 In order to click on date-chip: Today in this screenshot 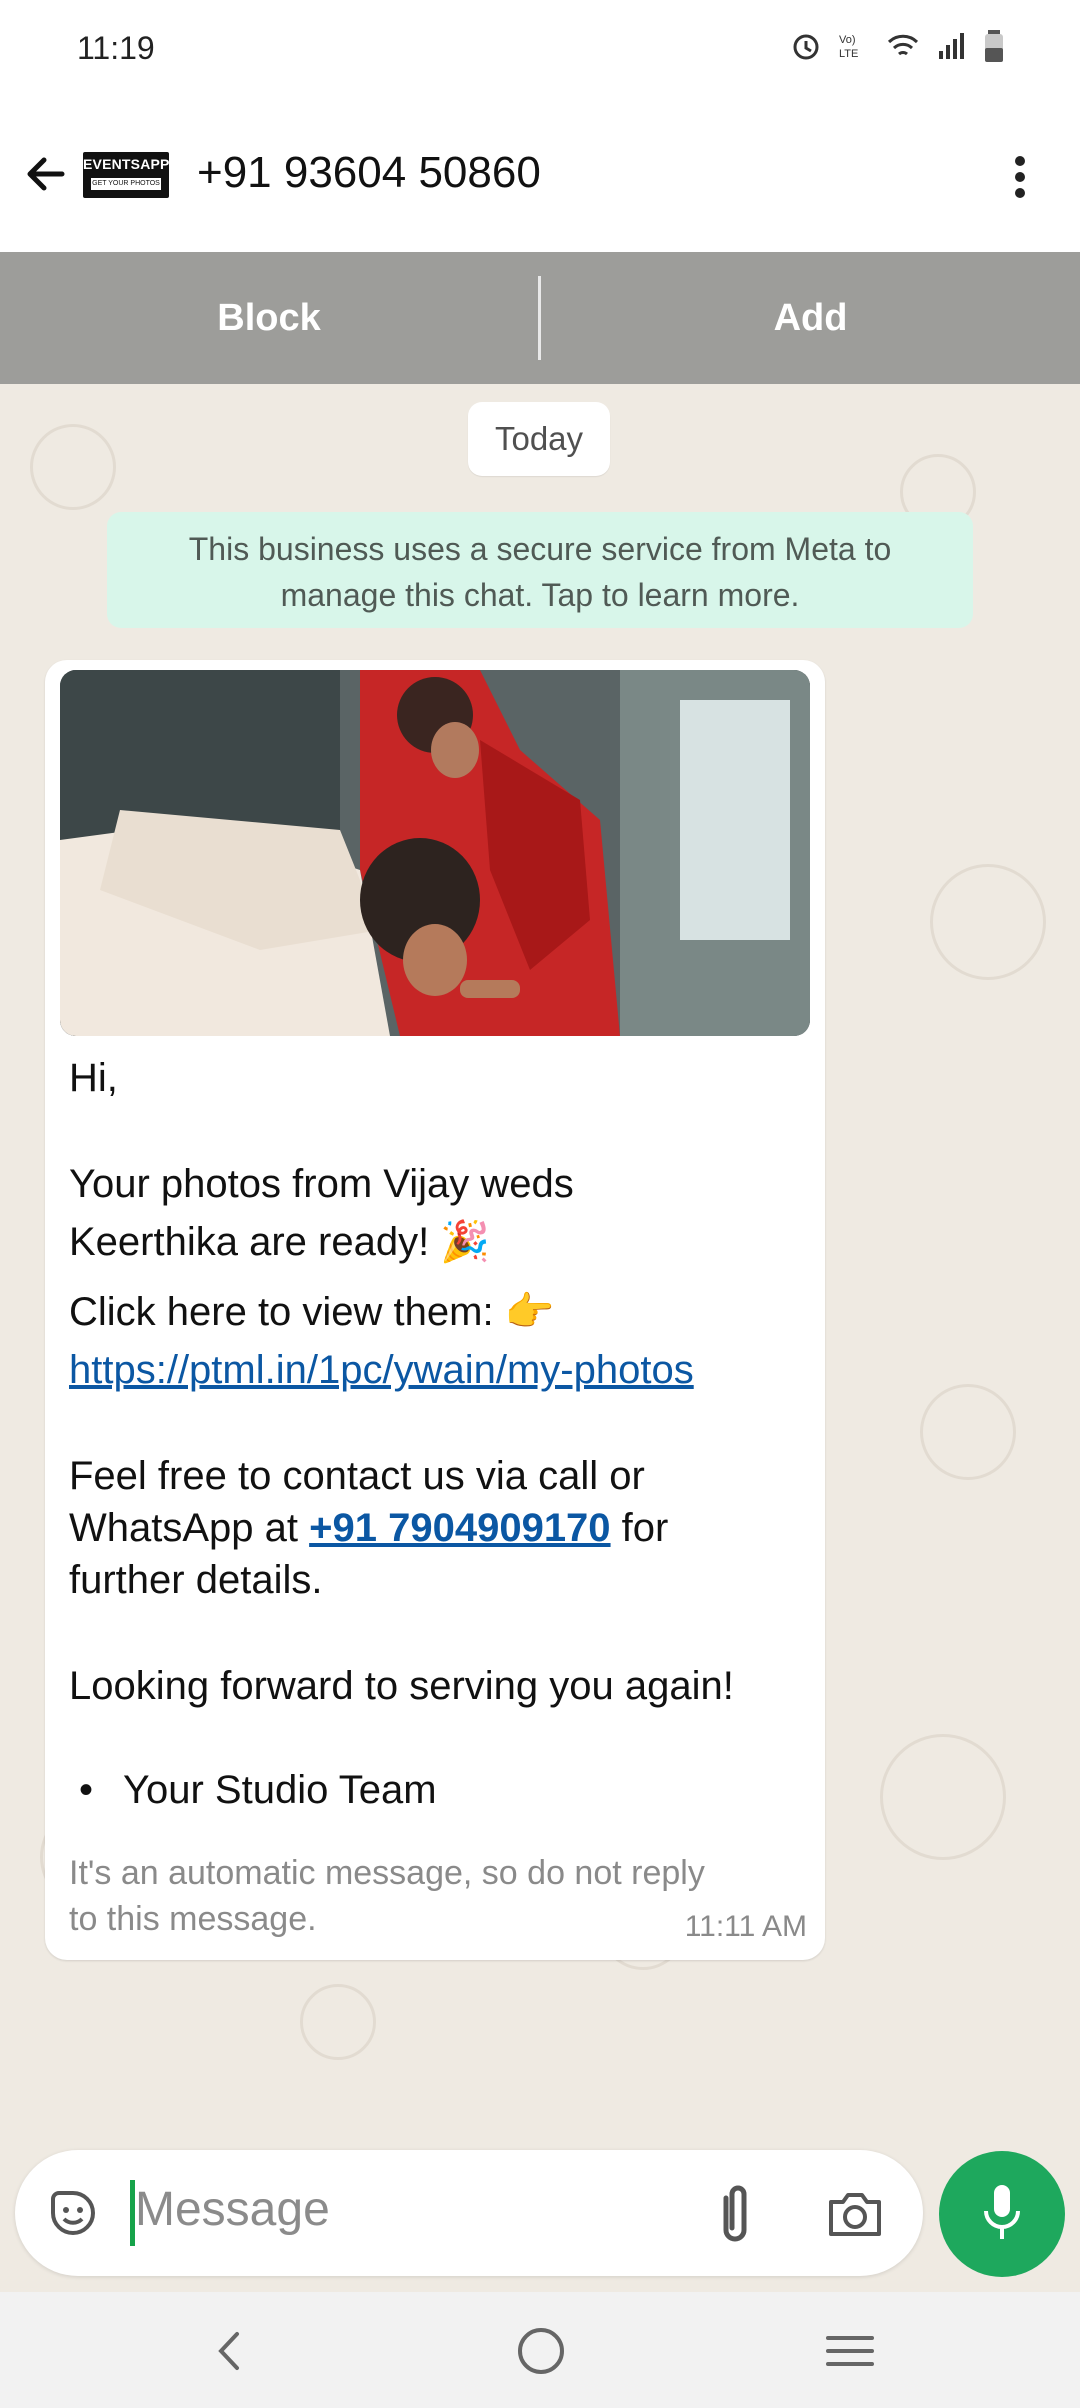, I will do `click(539, 439)`.